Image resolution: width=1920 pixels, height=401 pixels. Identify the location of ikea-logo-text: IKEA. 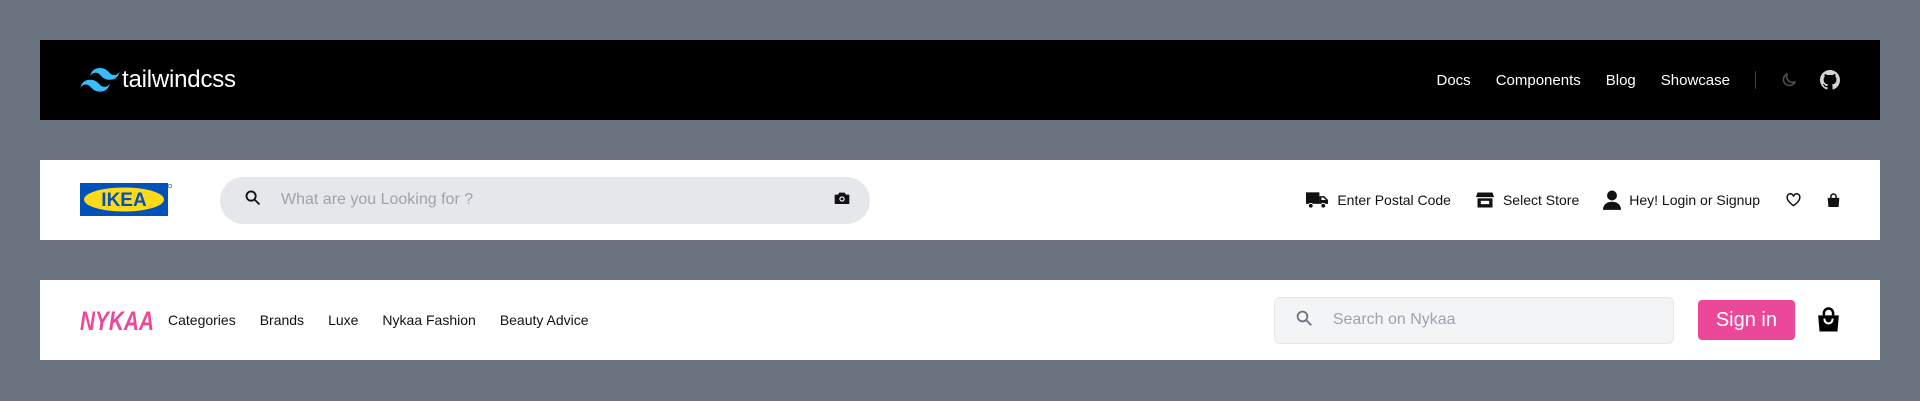
(124, 200).